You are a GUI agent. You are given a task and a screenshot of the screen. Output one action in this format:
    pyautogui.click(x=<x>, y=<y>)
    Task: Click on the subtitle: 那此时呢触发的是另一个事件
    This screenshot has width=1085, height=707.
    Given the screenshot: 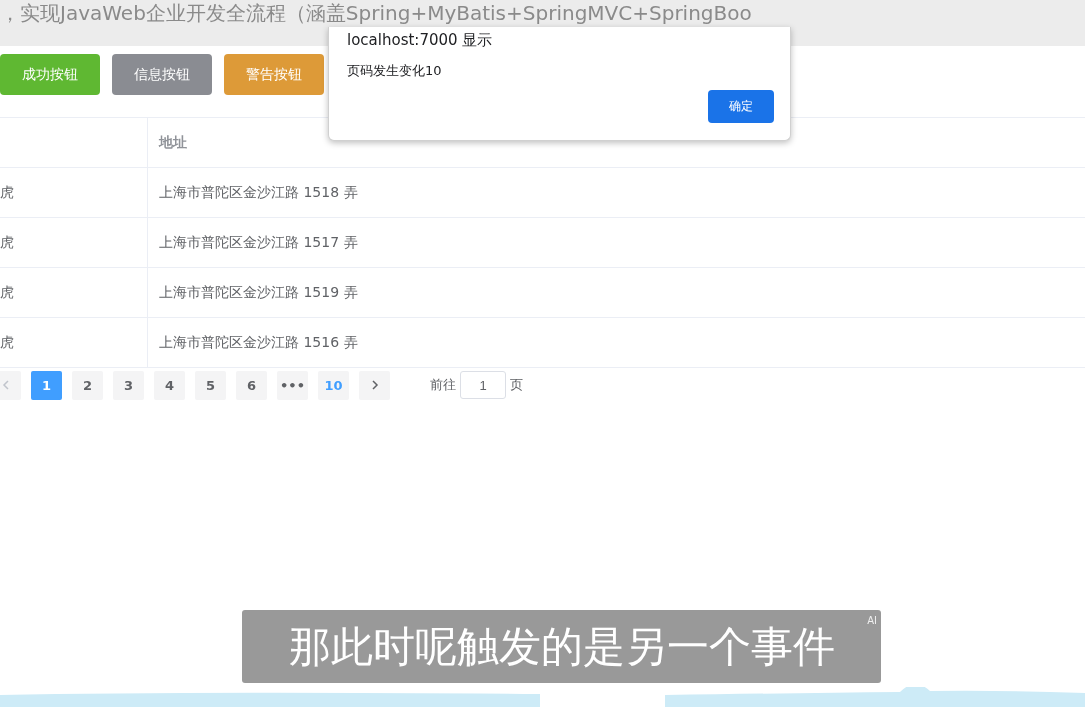 What is the action you would take?
    pyautogui.click(x=561, y=646)
    